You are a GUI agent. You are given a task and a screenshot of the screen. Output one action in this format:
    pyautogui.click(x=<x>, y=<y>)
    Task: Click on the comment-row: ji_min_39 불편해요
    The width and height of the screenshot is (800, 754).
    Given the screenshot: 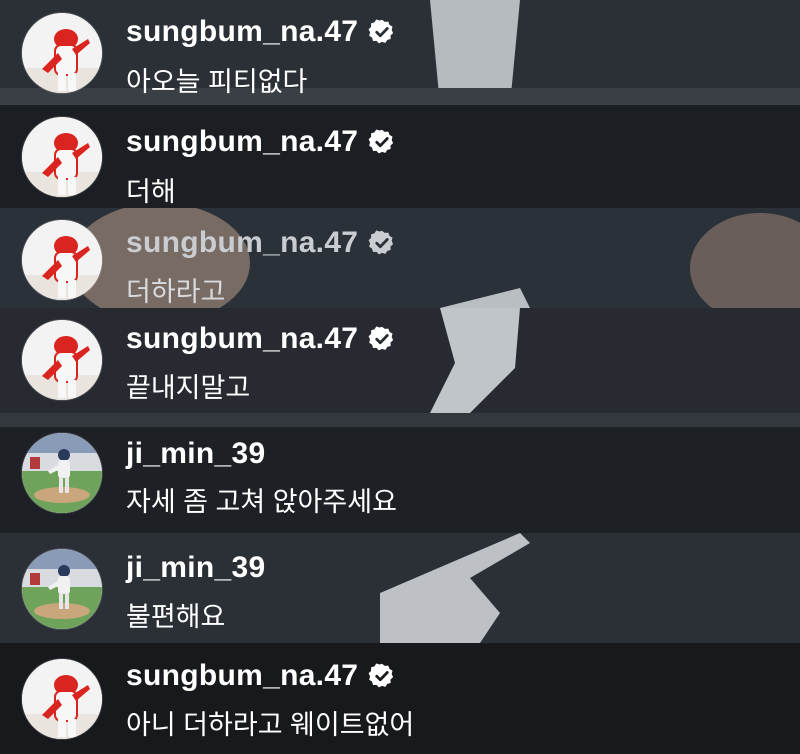 What is the action you would take?
    pyautogui.click(x=400, y=588)
    